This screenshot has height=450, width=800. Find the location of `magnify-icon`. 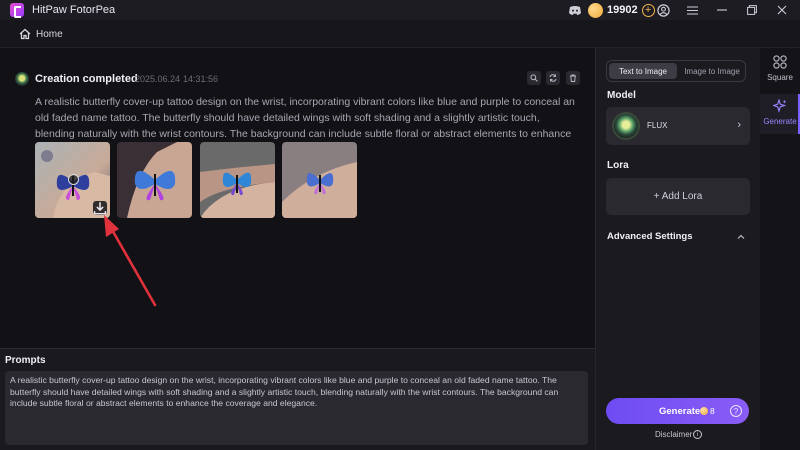

magnify-icon is located at coordinates (534, 78).